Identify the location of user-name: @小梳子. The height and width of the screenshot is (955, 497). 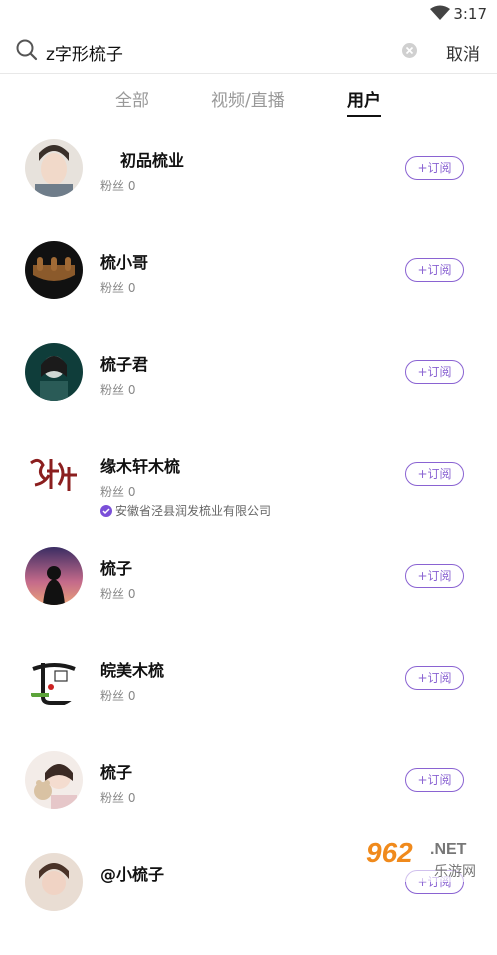
(132, 874).